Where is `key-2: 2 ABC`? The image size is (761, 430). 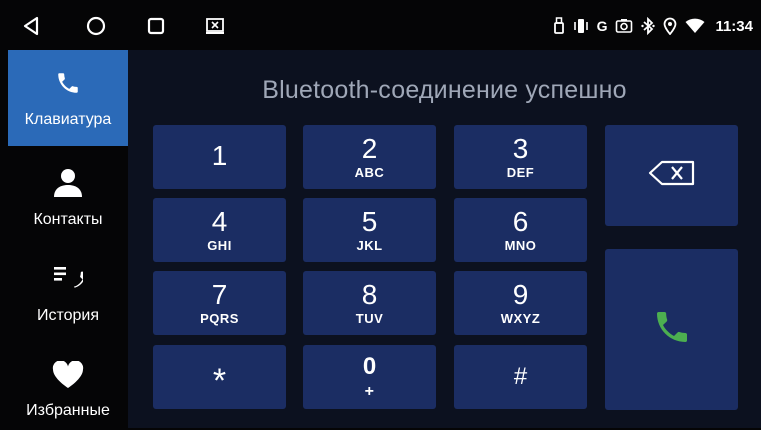
key-2: 2 ABC is located at coordinates (369, 157).